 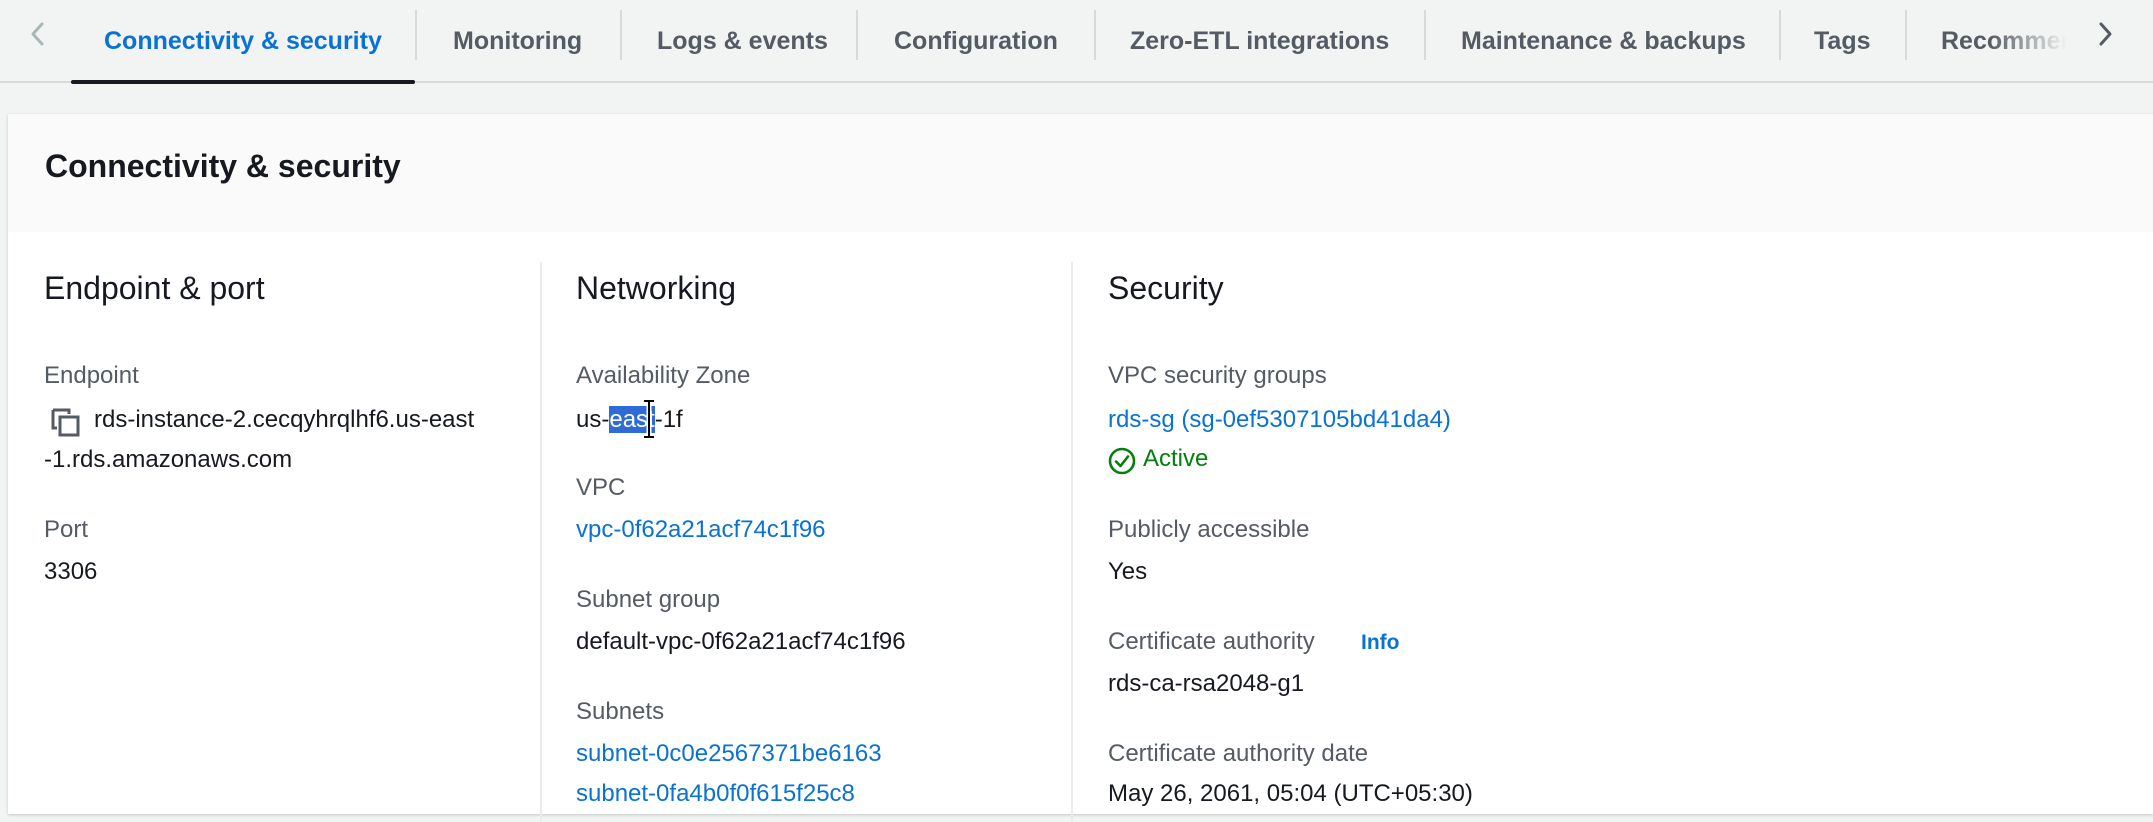 I want to click on tab-maintenance-backups: Maintenance & backups, so click(x=1603, y=41).